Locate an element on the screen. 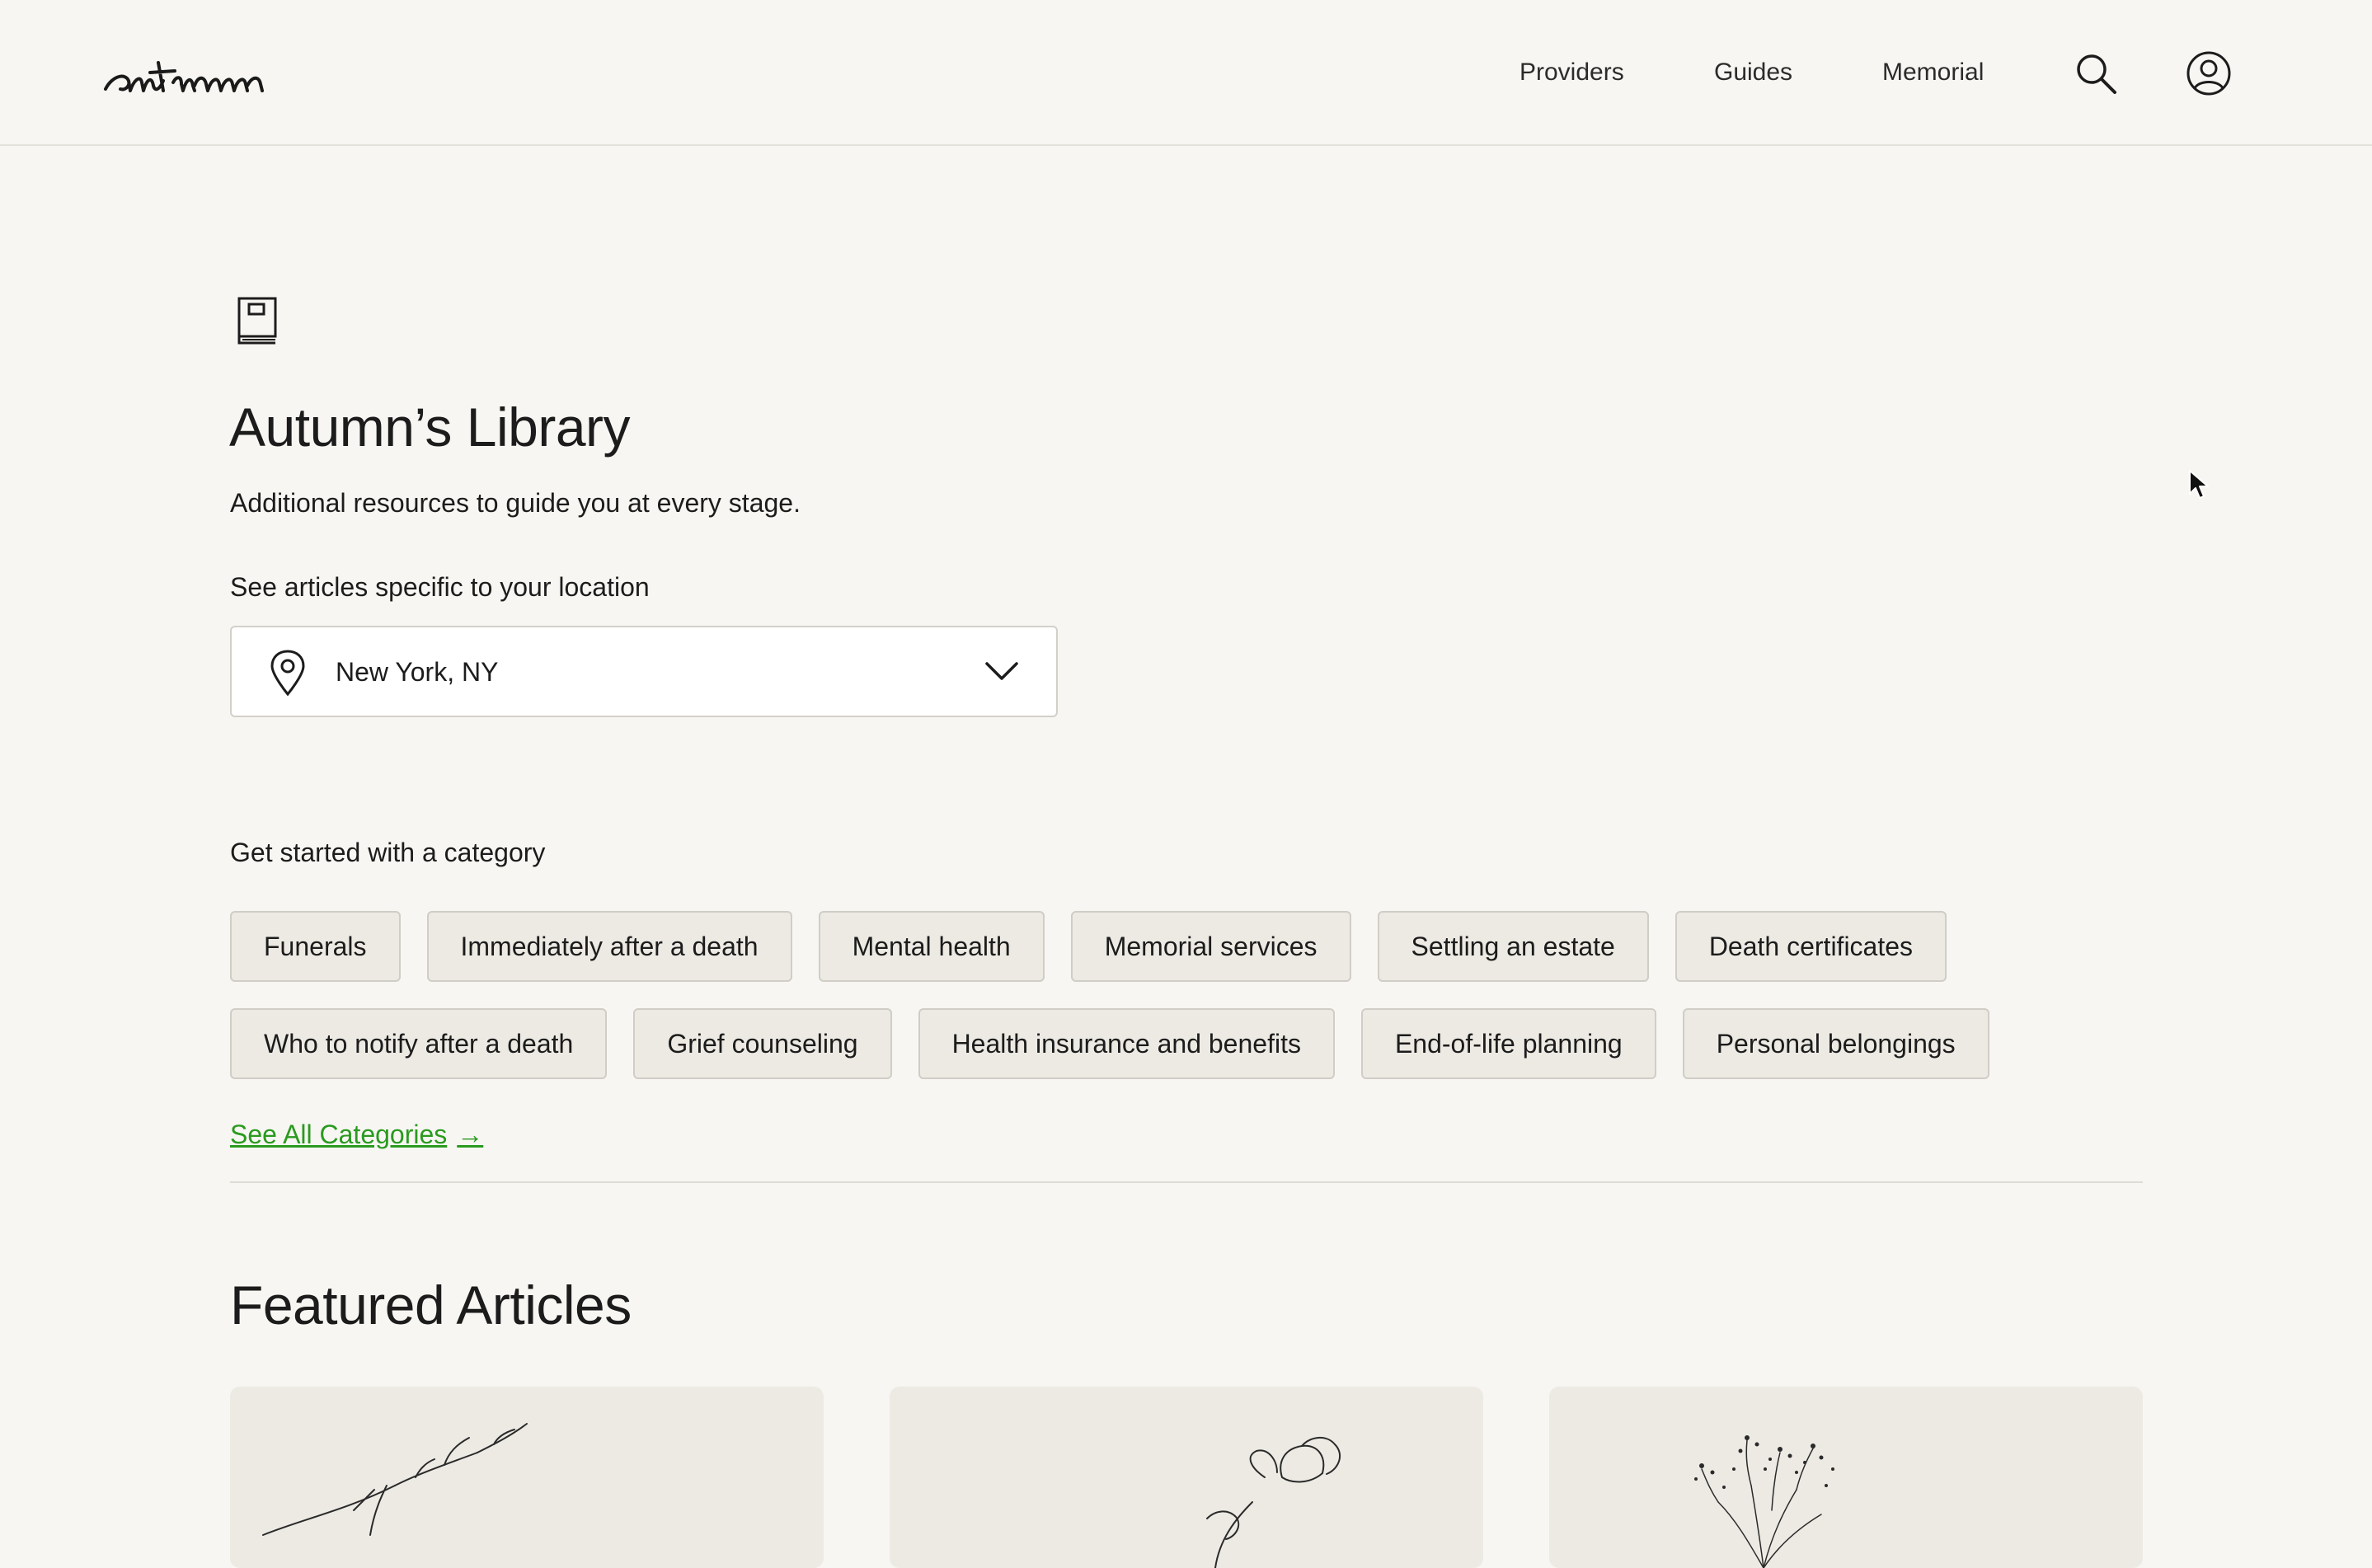 The height and width of the screenshot is (1568, 2372). autumn-logo: autumn is located at coordinates (204, 71).